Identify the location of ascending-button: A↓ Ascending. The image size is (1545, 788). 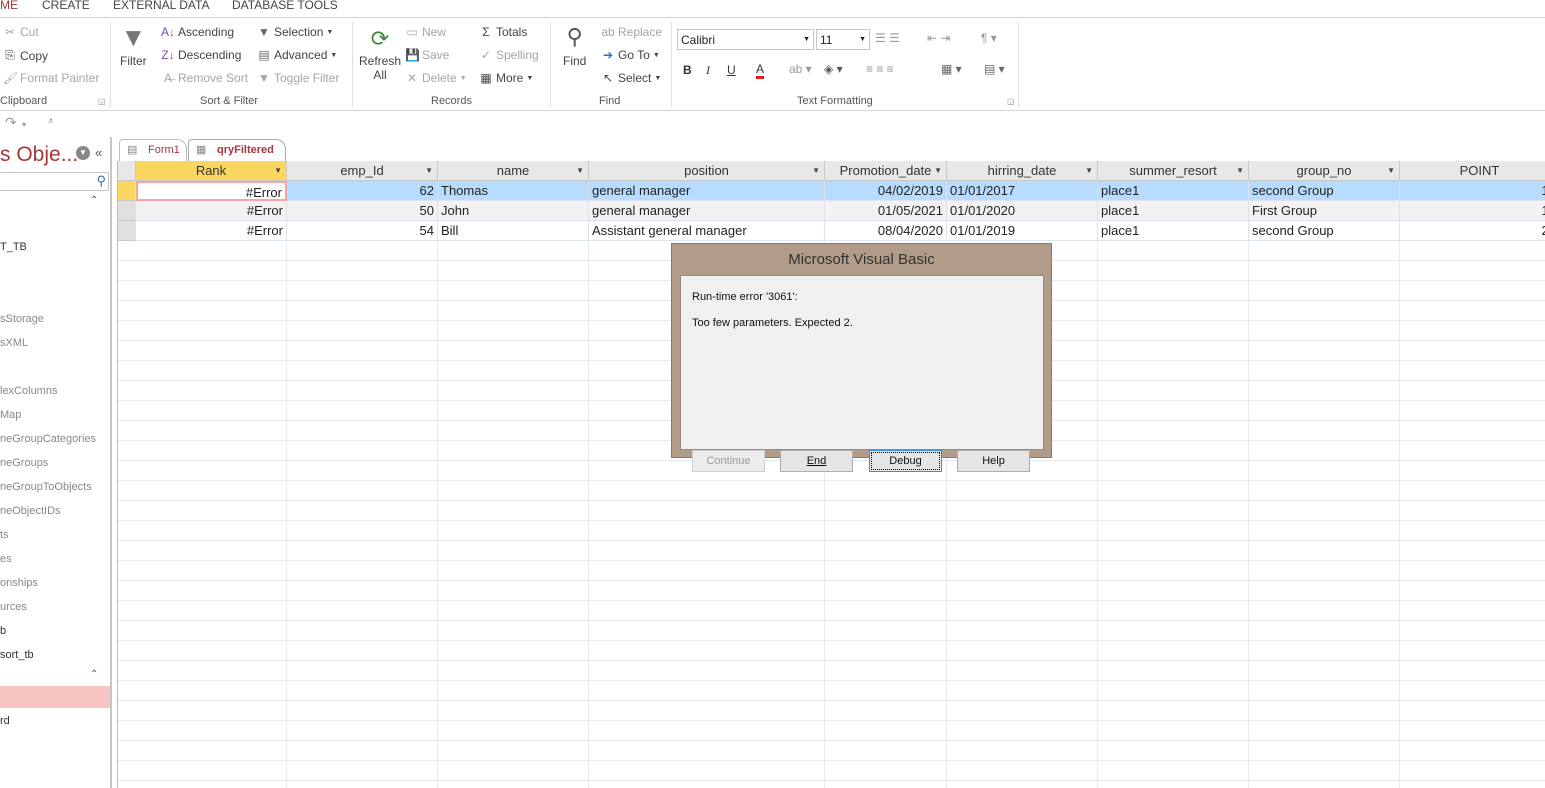
(197, 32).